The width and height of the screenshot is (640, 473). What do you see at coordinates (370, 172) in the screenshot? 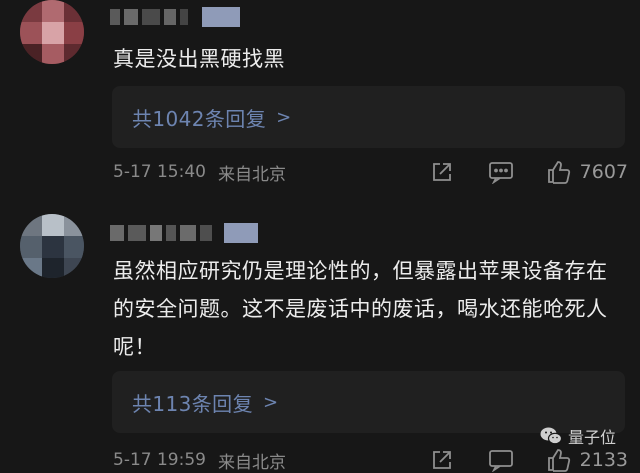
I see `comment-meta: 5-17 15:40 来自北京 7607` at bounding box center [370, 172].